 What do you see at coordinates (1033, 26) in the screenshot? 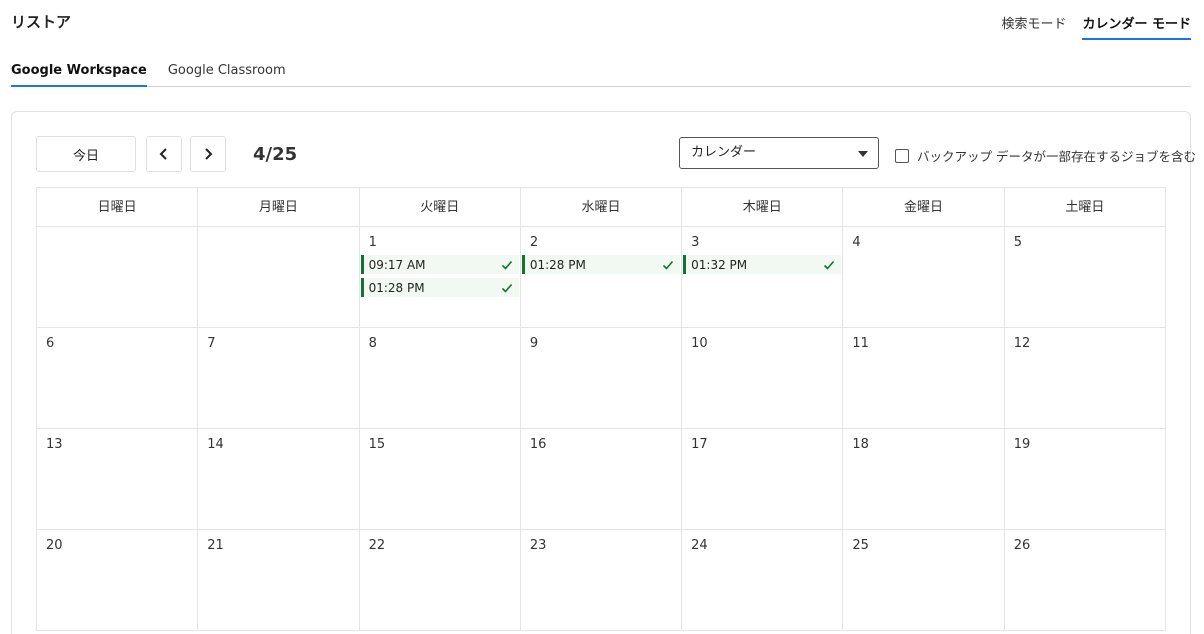
I see `search-mode-tab: 検索モード` at bounding box center [1033, 26].